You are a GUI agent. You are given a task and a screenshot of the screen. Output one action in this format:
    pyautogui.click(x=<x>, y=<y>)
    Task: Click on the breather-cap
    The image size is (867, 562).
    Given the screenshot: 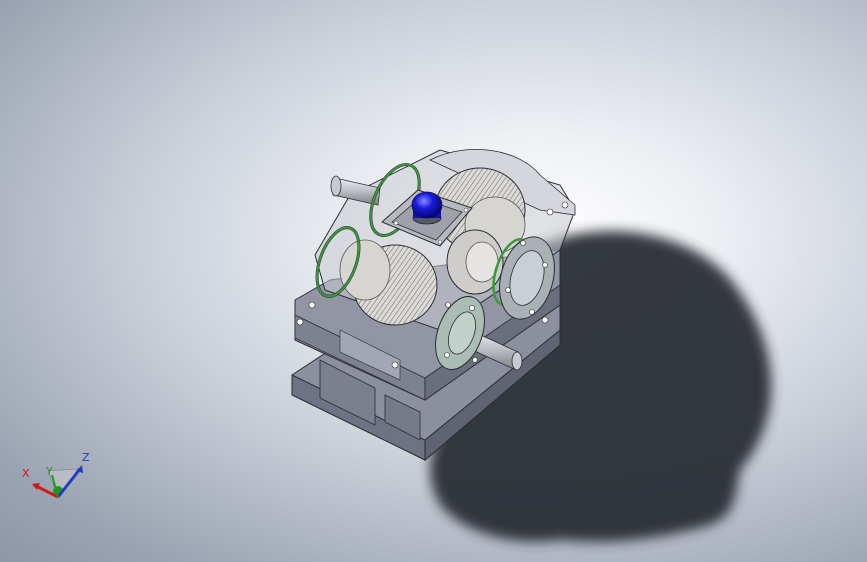 What is the action you would take?
    pyautogui.click(x=427, y=208)
    